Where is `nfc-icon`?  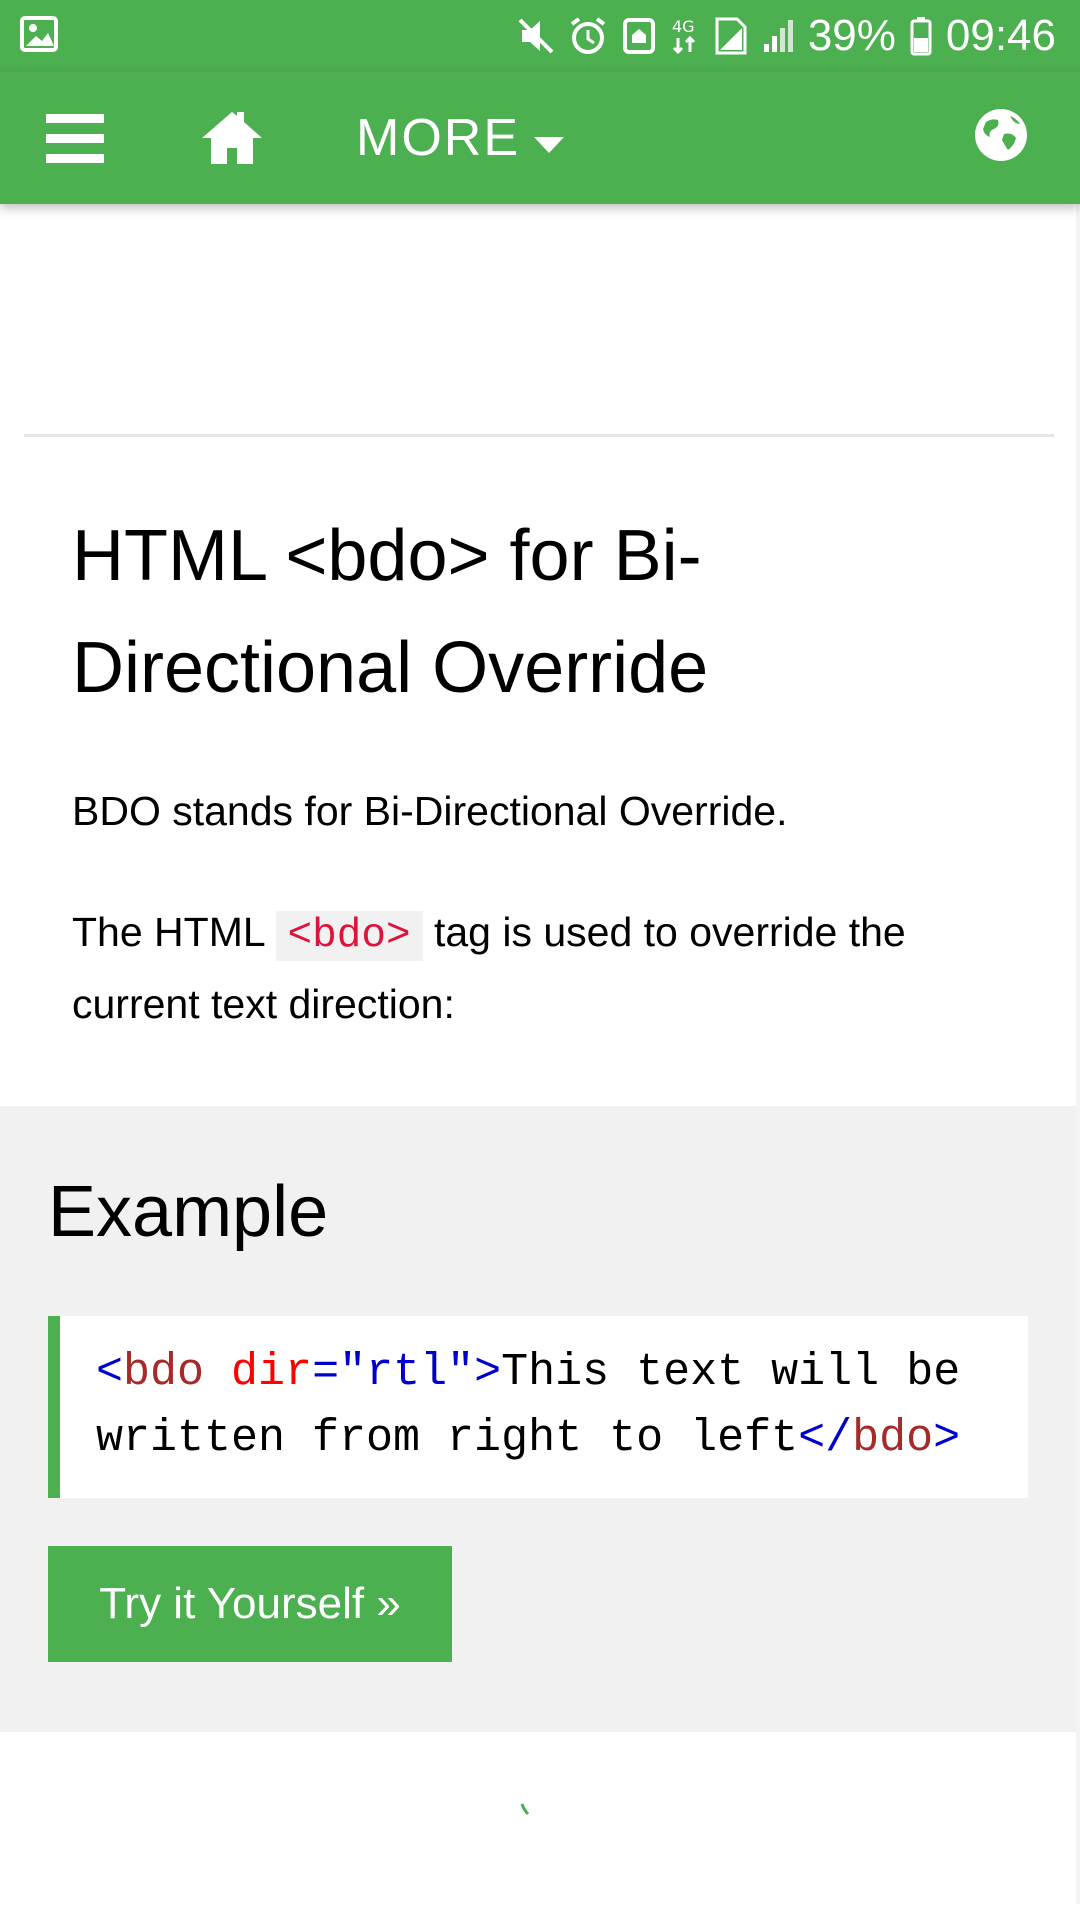
nfc-icon is located at coordinates (639, 36).